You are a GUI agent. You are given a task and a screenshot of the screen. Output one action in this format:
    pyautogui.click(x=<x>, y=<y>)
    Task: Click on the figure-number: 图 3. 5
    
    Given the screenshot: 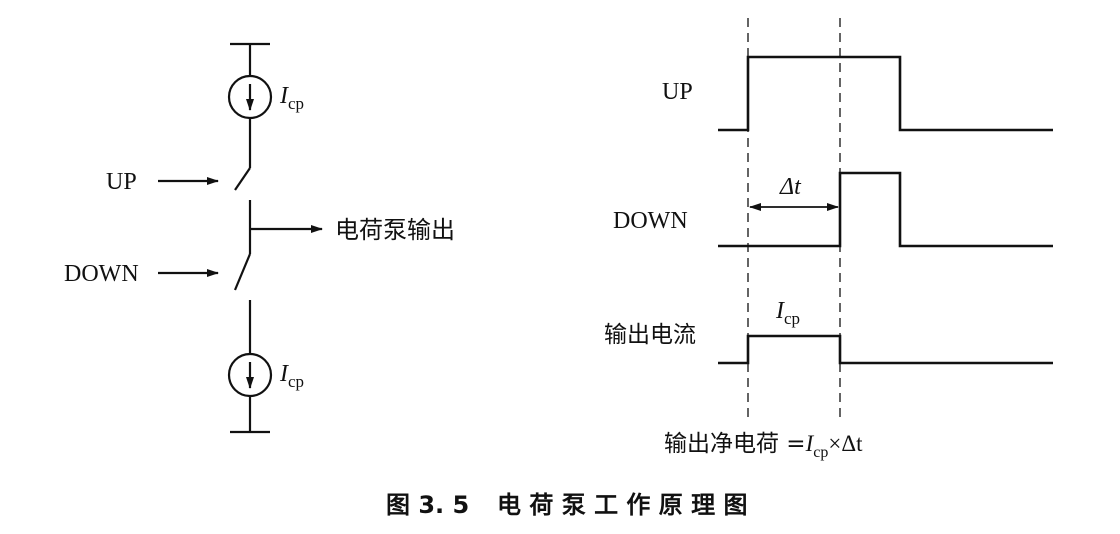 What is the action you would take?
    pyautogui.click(x=427, y=505)
    